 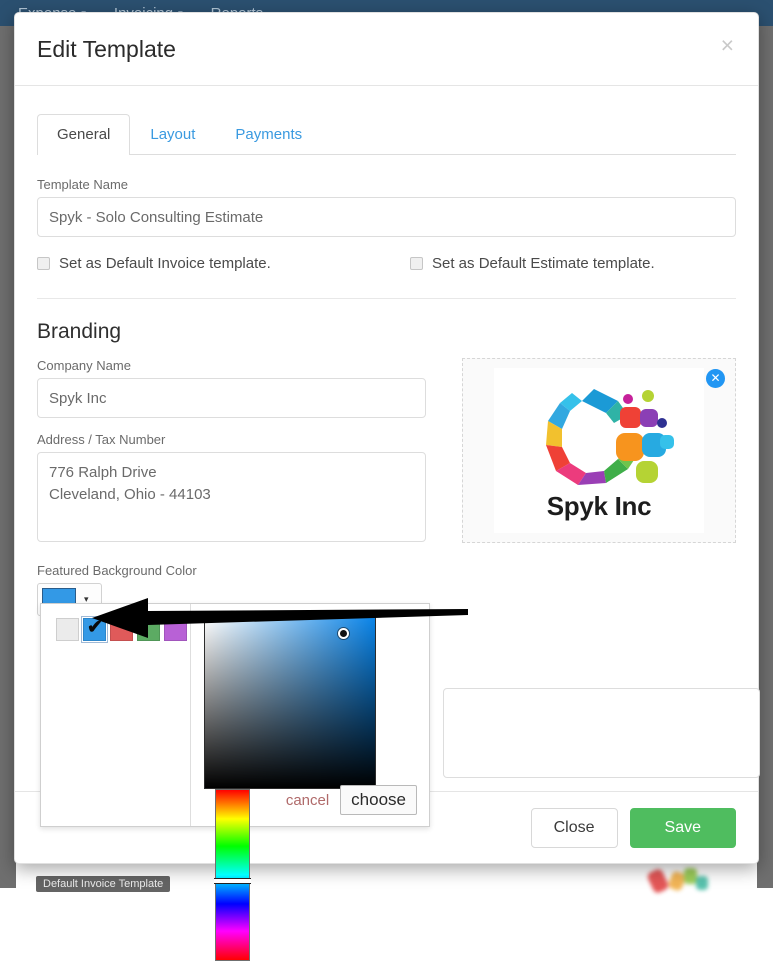 What do you see at coordinates (386, 184) in the screenshot?
I see `template-name-label: Template Name` at bounding box center [386, 184].